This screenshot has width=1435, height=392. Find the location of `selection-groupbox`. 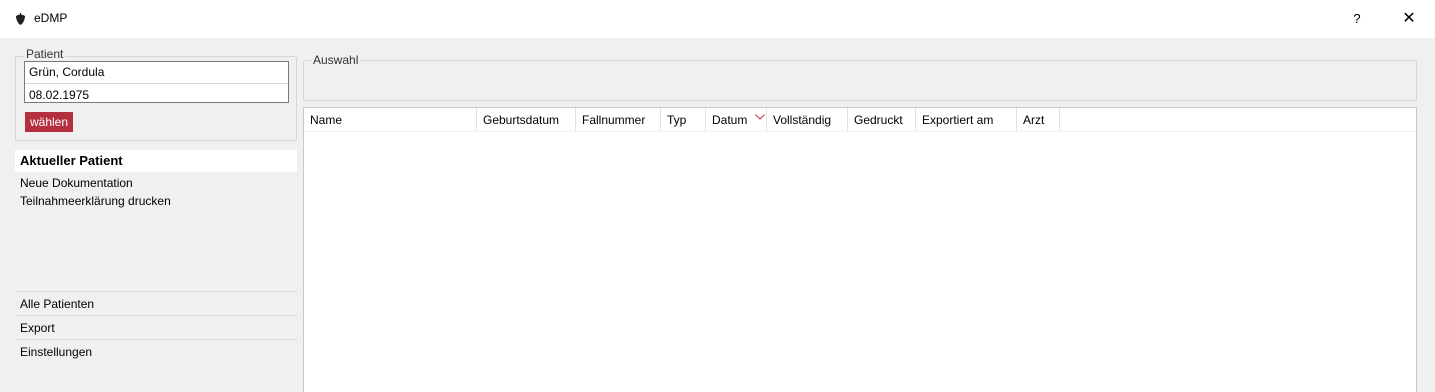

selection-groupbox is located at coordinates (860, 80).